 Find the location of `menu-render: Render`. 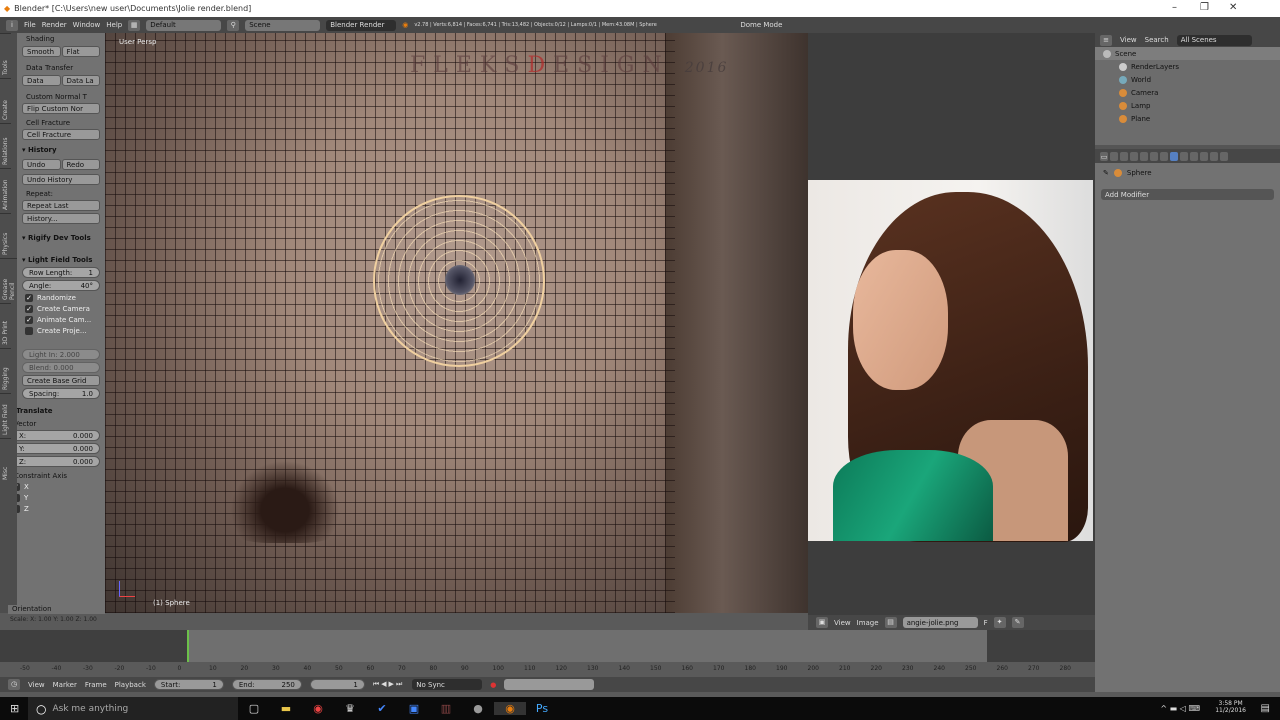

menu-render: Render is located at coordinates (54, 25).